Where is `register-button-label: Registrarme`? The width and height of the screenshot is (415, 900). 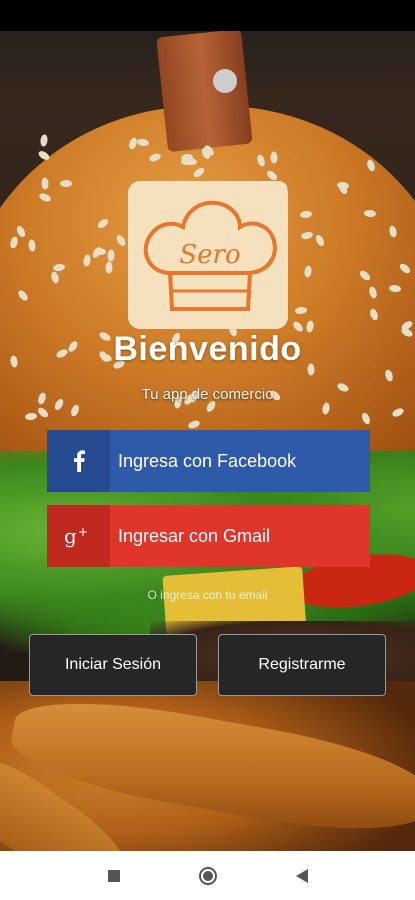
register-button-label: Registrarme is located at coordinates (302, 664).